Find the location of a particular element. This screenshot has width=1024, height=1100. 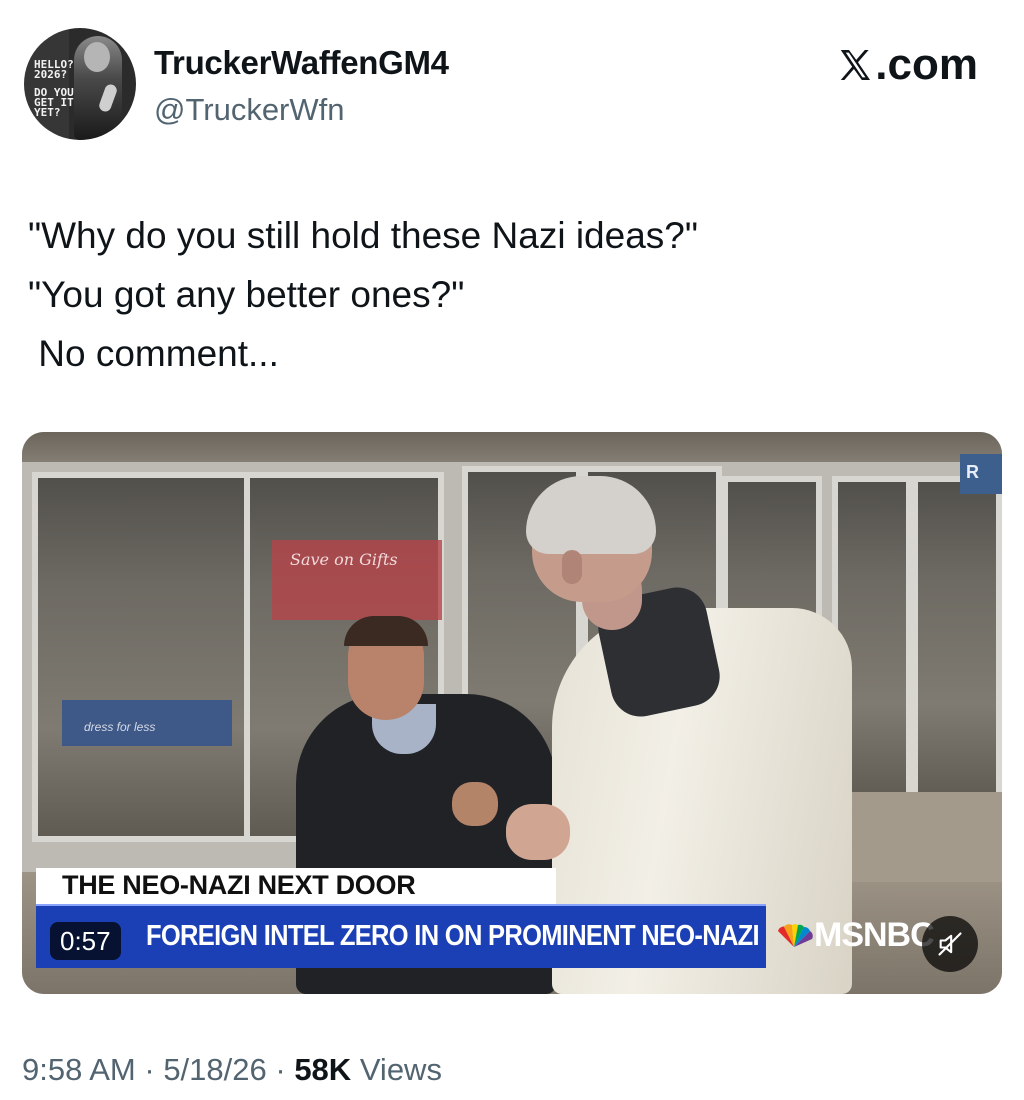

peacock-icon is located at coordinates (795, 935).